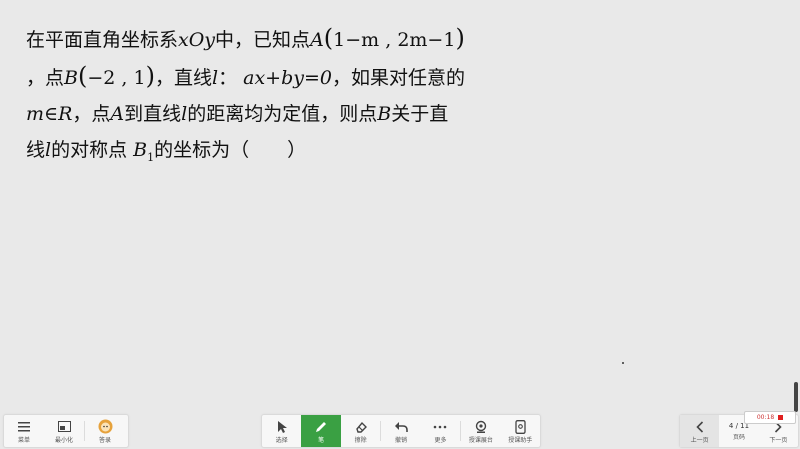 This screenshot has height=449, width=800. Describe the element at coordinates (139, 78) in the screenshot. I see `math-b-y: 1` at that location.